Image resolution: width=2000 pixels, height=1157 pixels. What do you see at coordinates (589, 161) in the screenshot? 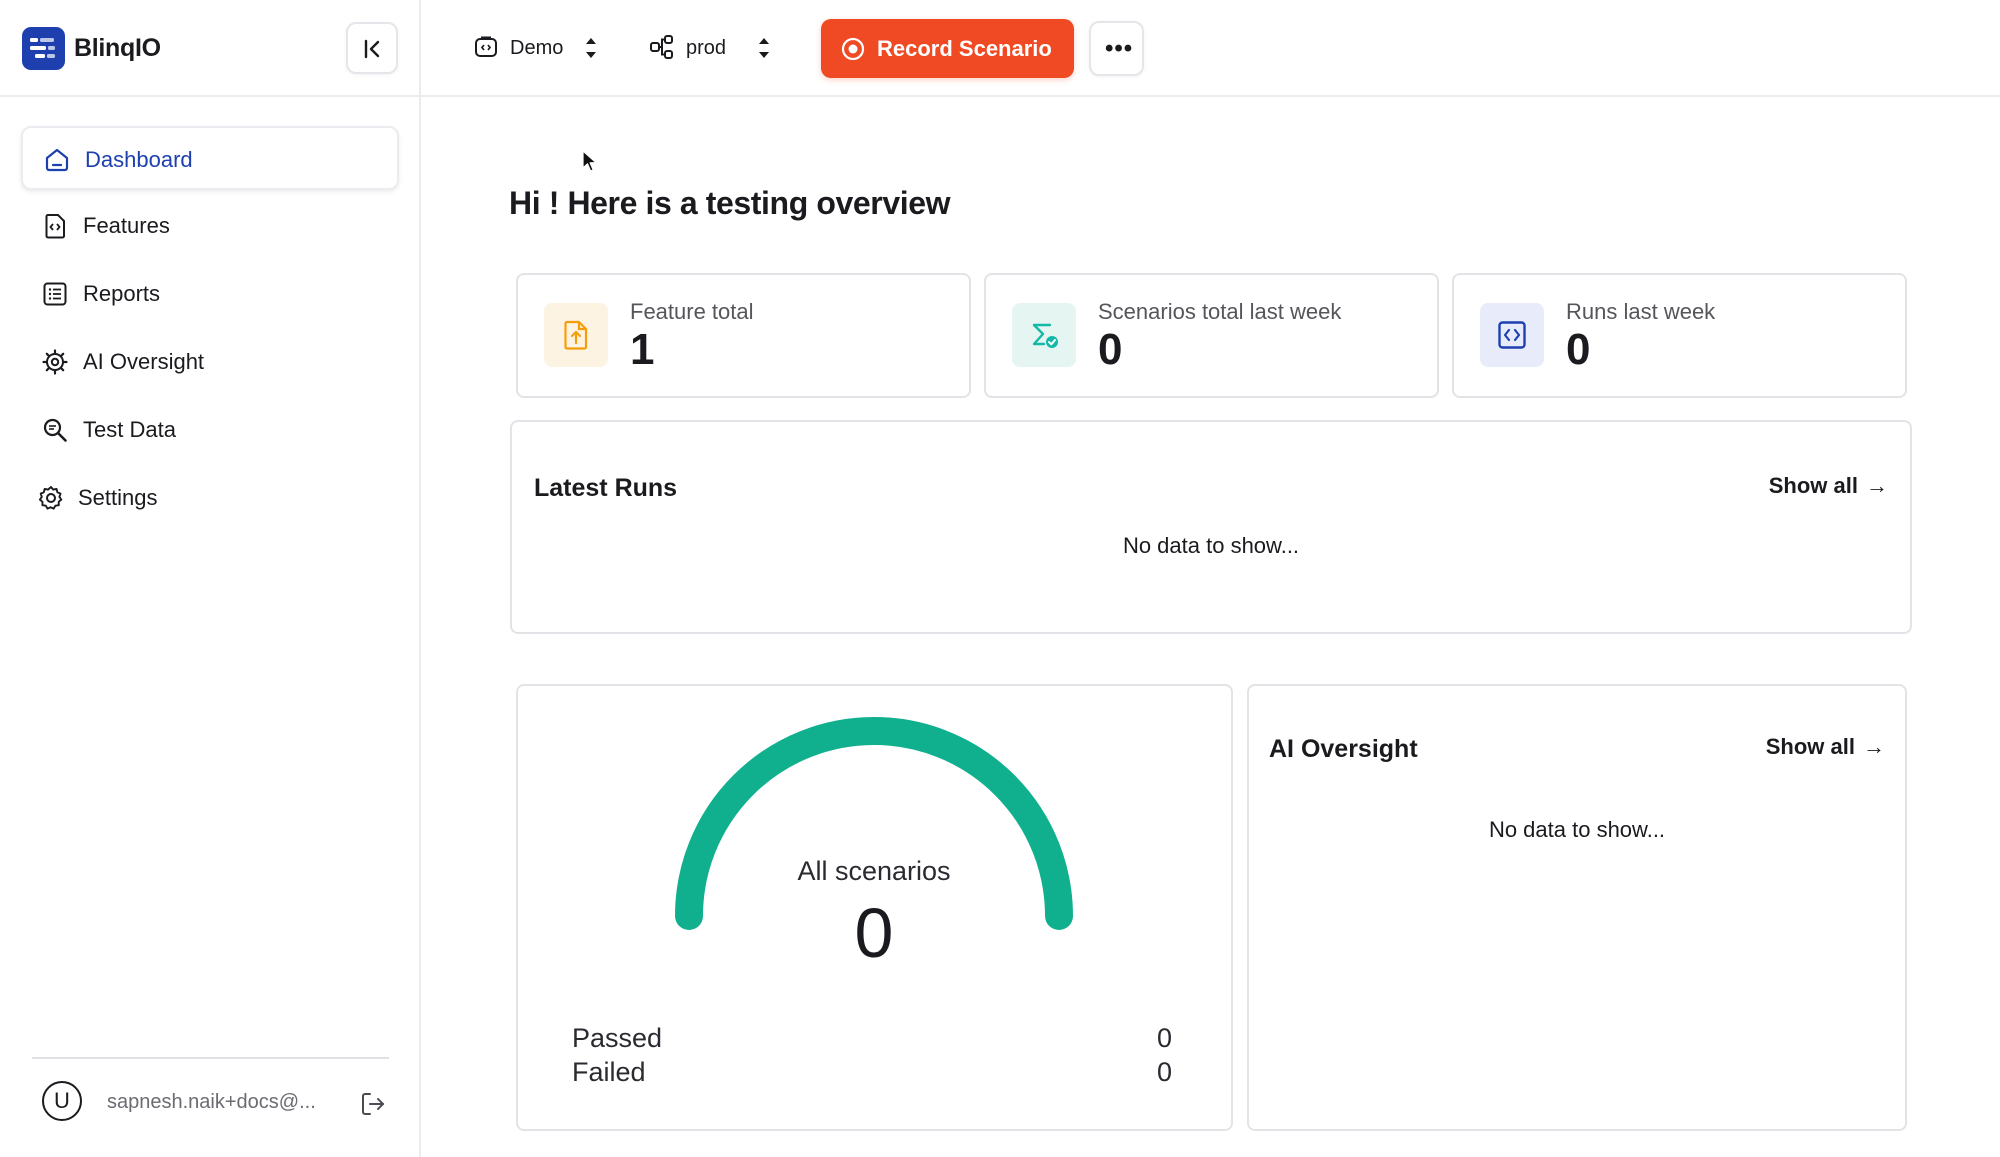
I see `mouse-cursor-icon` at bounding box center [589, 161].